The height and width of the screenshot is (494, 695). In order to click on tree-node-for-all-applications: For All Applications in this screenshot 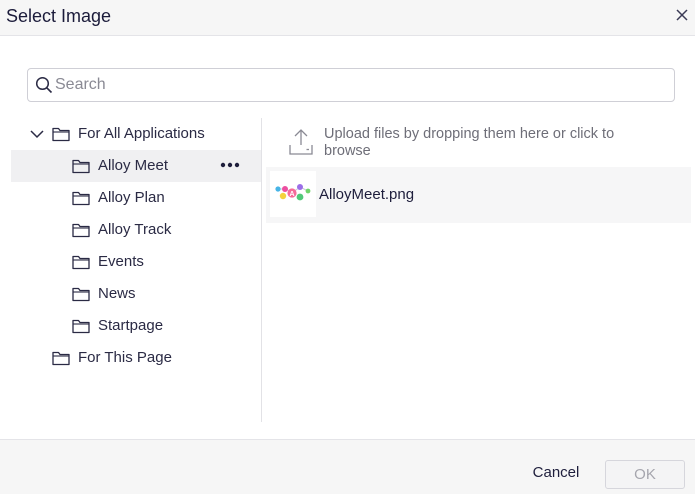, I will do `click(136, 134)`.